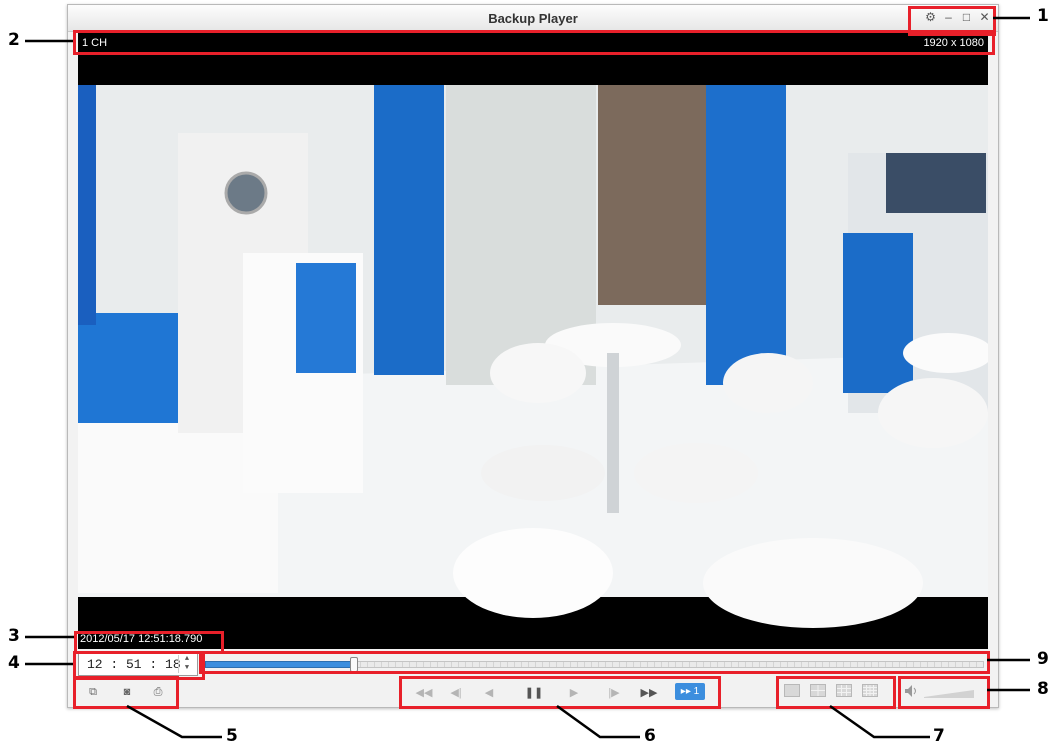 The height and width of the screenshot is (749, 1052). Describe the element at coordinates (232, 736) in the screenshot. I see `annotation-label-5: 5` at that location.